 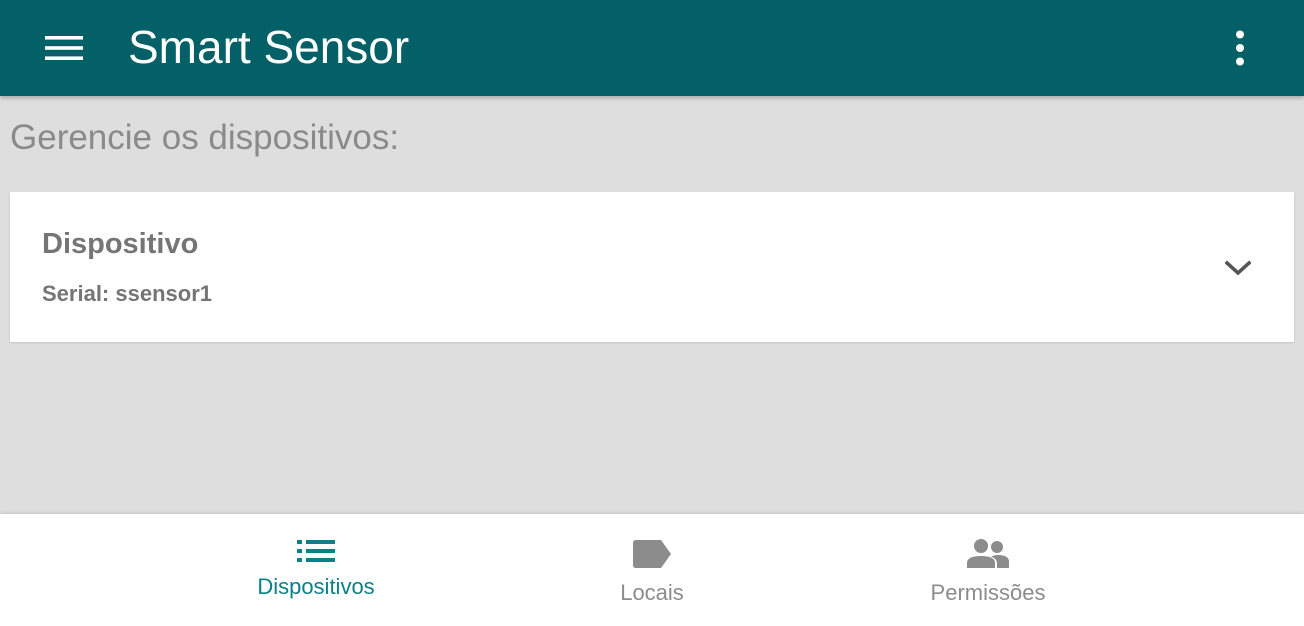 What do you see at coordinates (652, 592) in the screenshot?
I see `nav-label-locais: Locais` at bounding box center [652, 592].